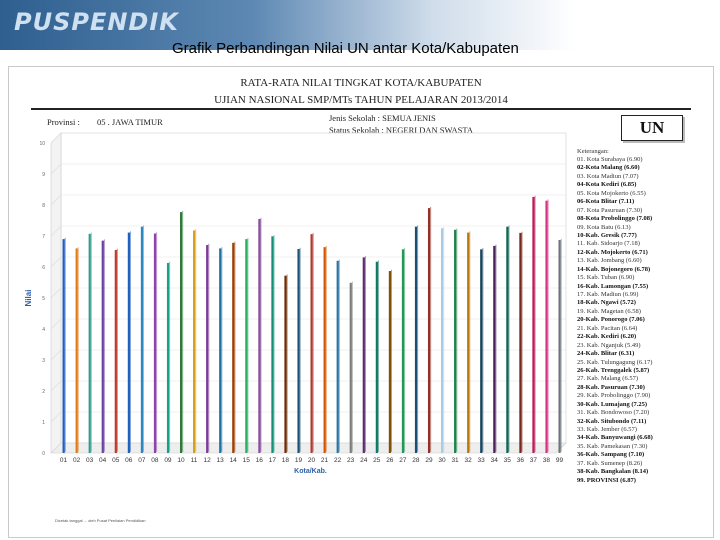 This screenshot has width=720, height=540. Describe the element at coordinates (442, 460) in the screenshot. I see `x-tick-label: 30` at that location.